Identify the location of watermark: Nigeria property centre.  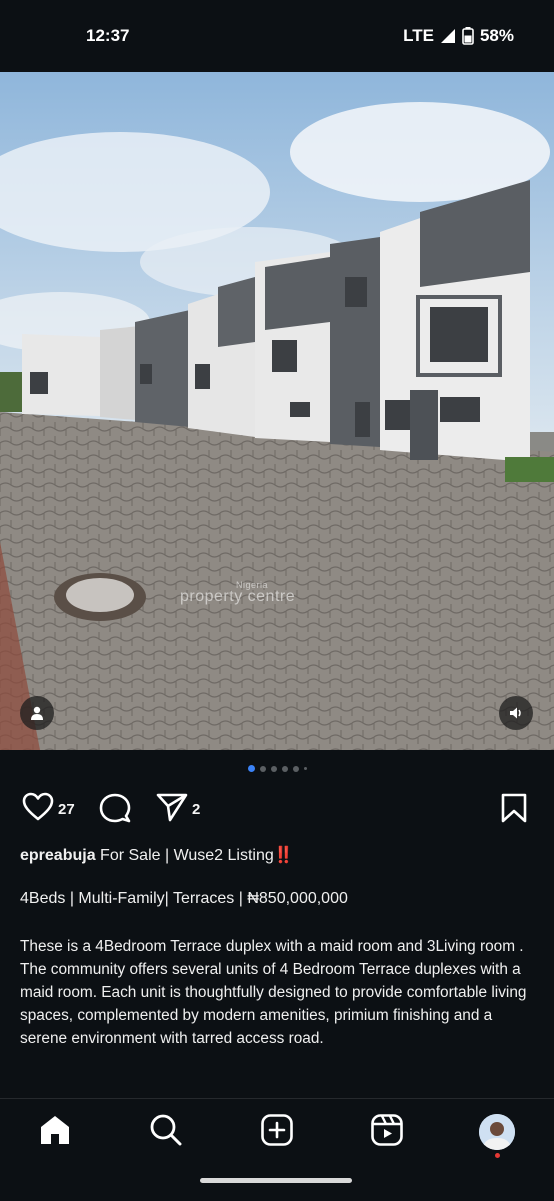
(238, 592).